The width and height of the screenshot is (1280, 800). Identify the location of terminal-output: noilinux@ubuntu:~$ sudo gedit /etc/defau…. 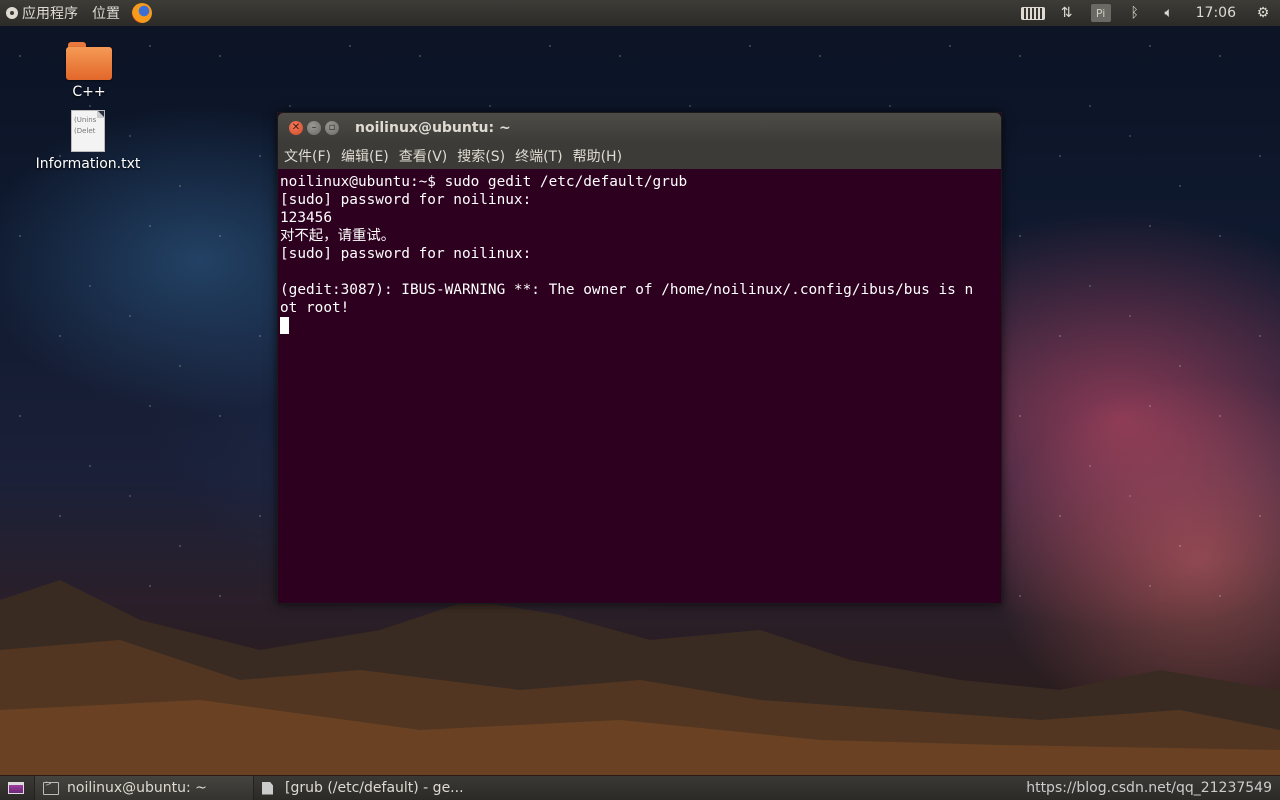
(639, 254).